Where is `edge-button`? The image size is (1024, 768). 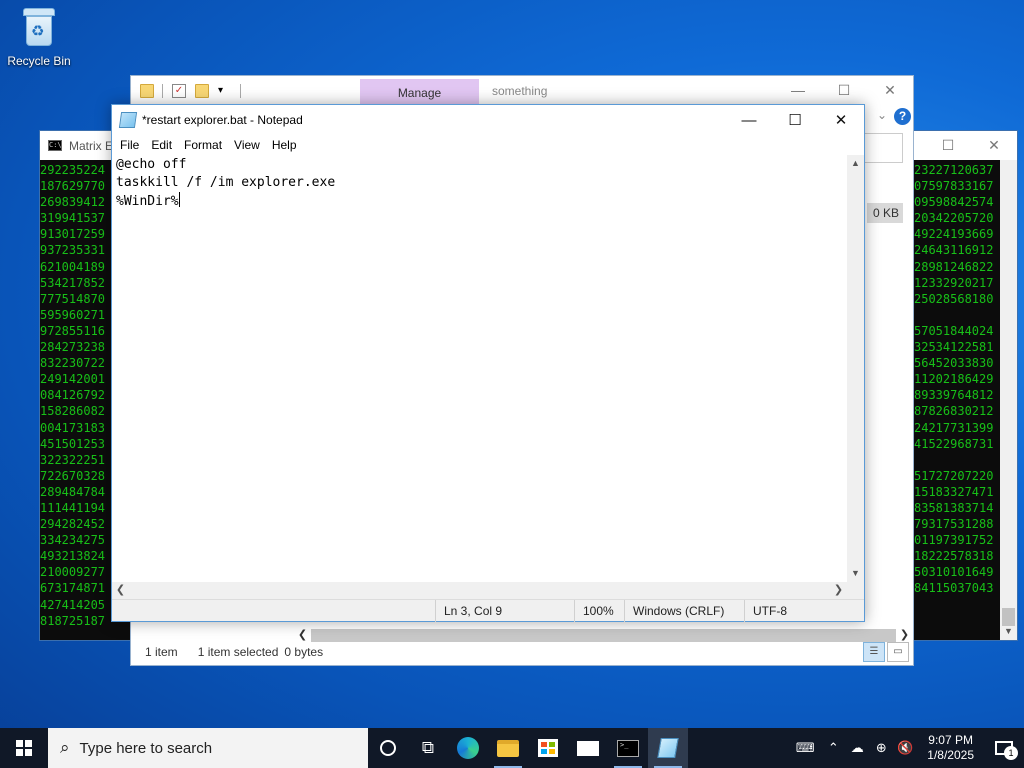 edge-button is located at coordinates (468, 748).